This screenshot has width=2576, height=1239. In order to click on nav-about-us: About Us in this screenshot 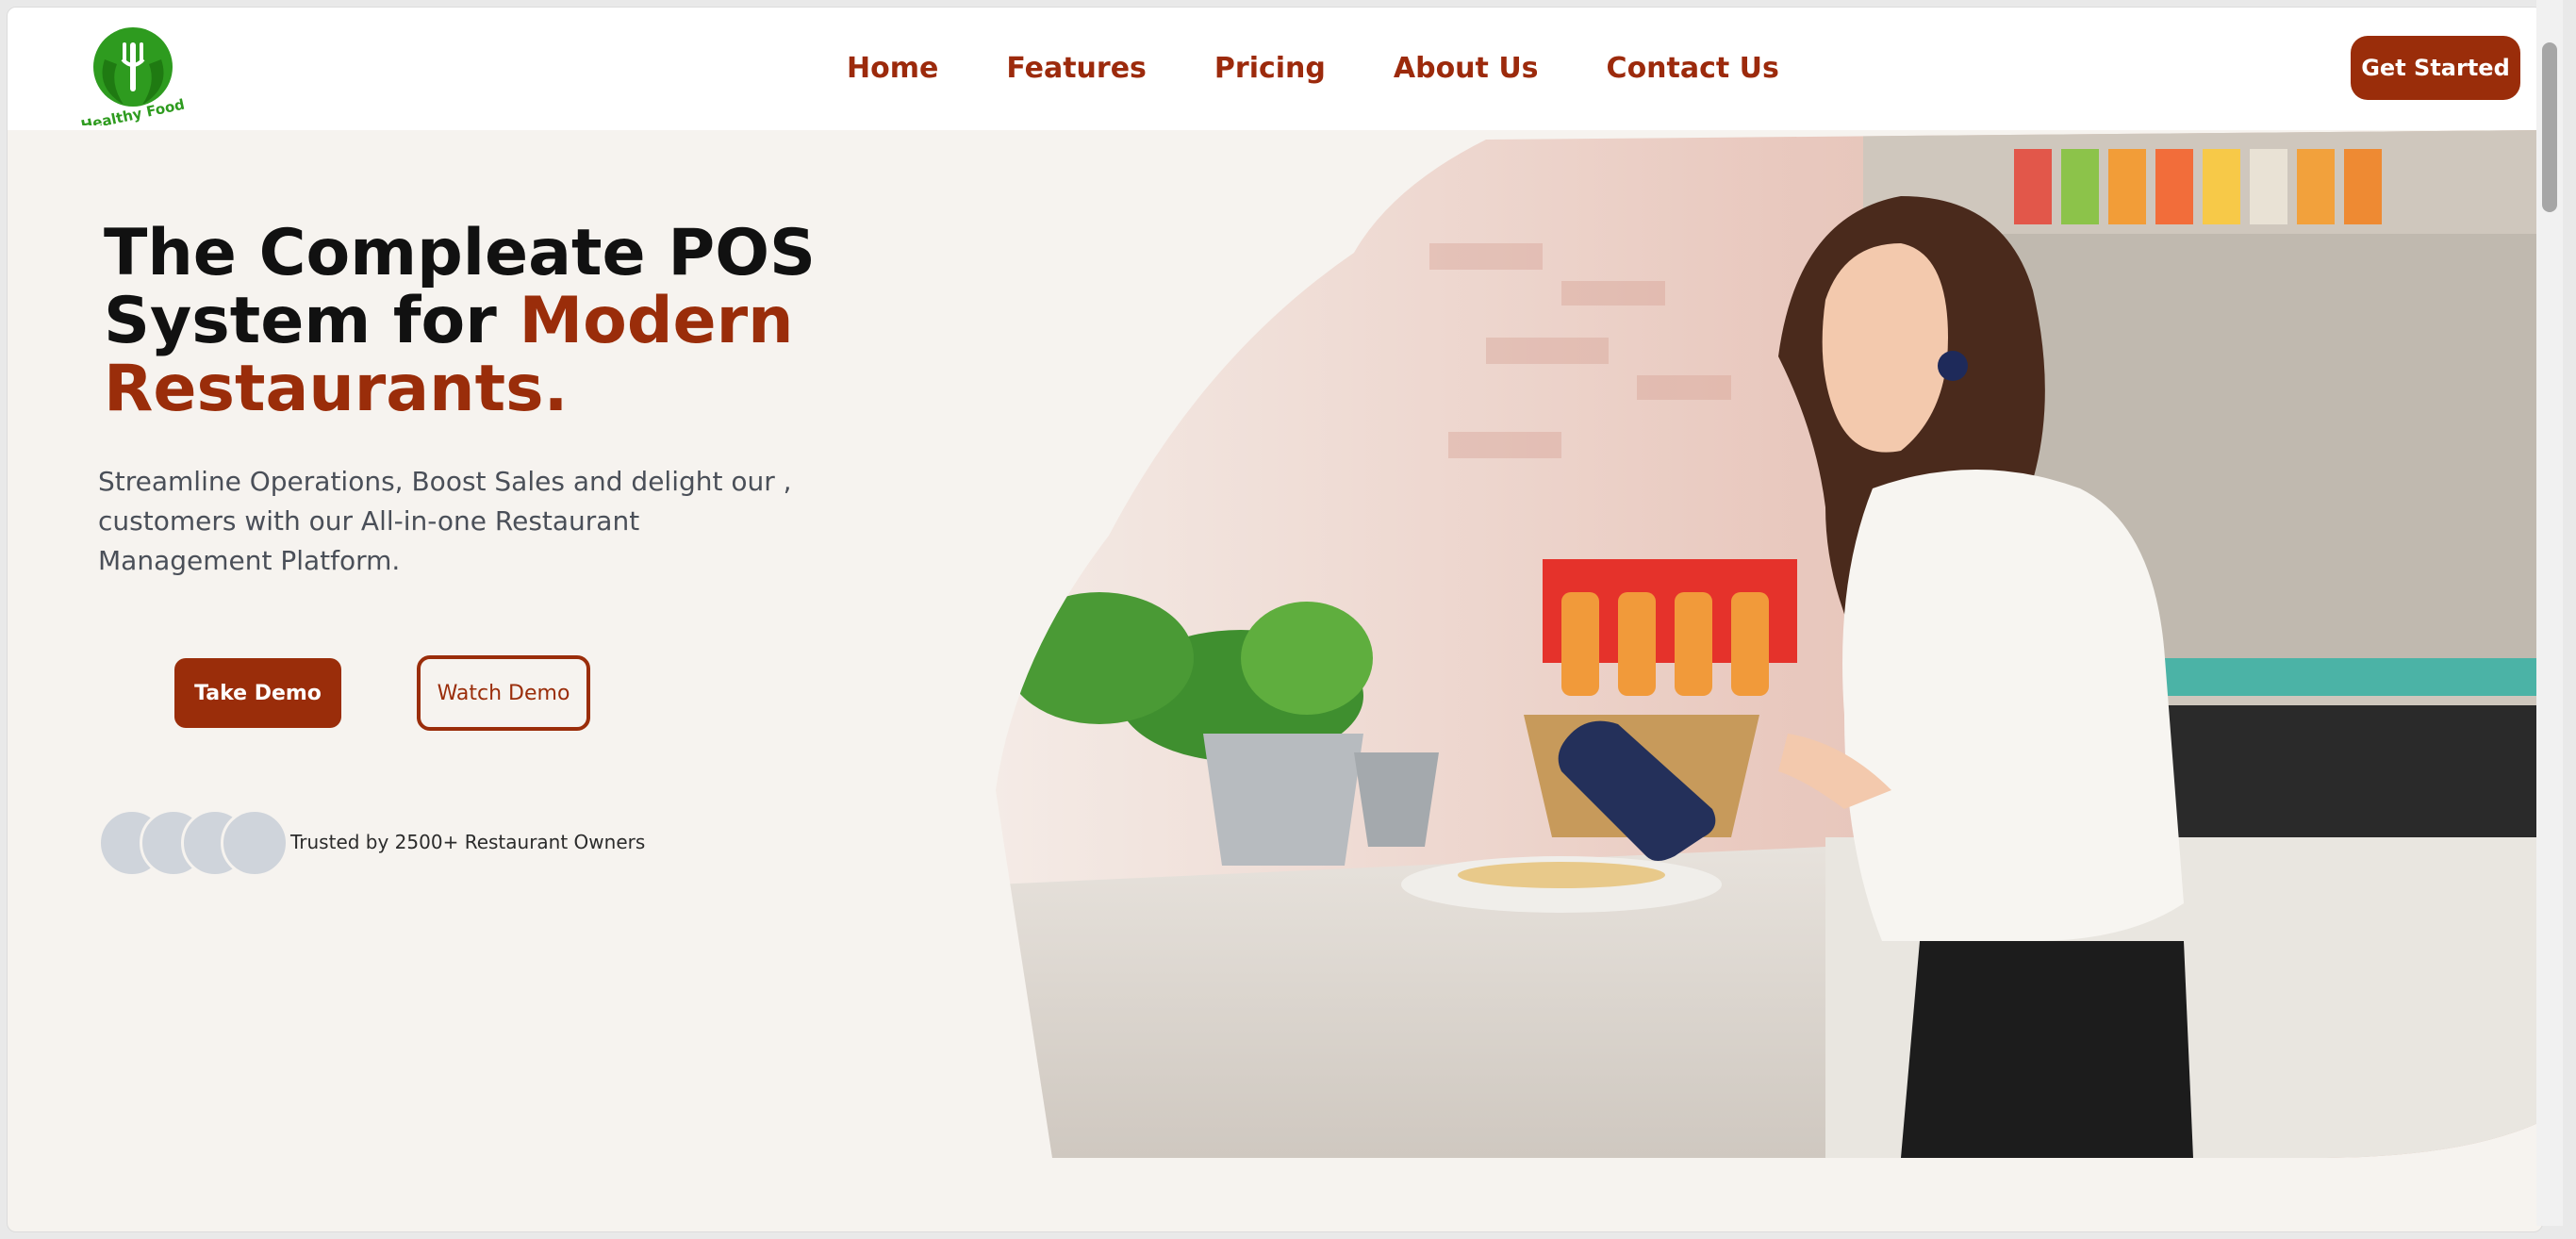, I will do `click(1466, 69)`.